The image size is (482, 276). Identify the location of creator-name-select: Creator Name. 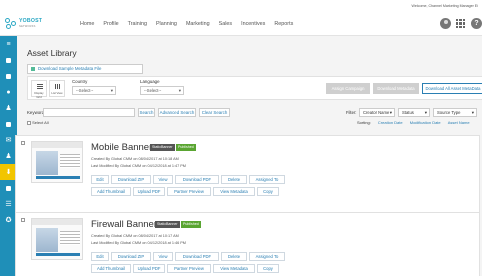
(377, 112).